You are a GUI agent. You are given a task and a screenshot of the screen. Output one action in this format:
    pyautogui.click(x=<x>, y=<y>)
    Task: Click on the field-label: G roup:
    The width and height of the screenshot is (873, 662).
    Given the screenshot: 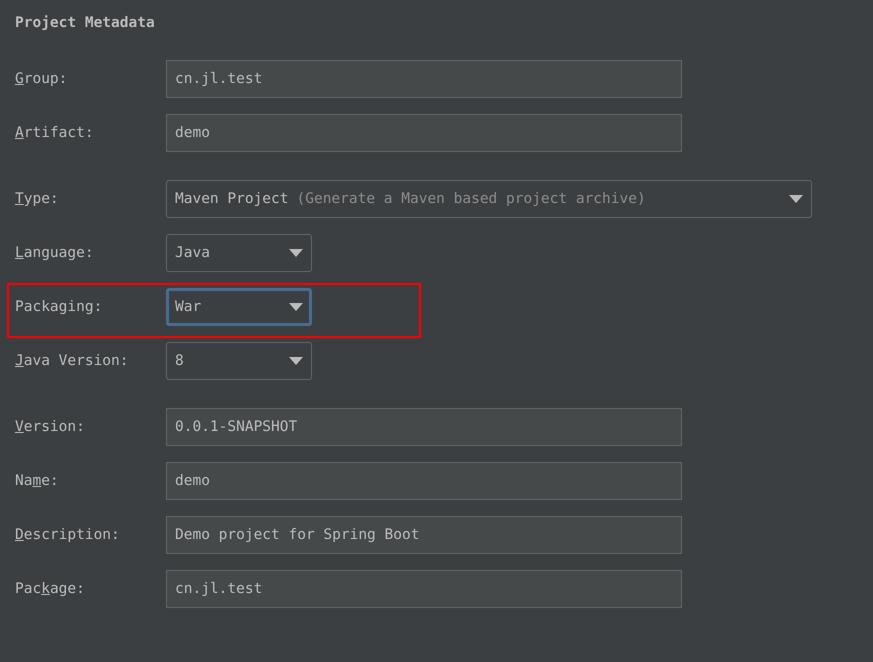 What is the action you would take?
    pyautogui.click(x=41, y=79)
    